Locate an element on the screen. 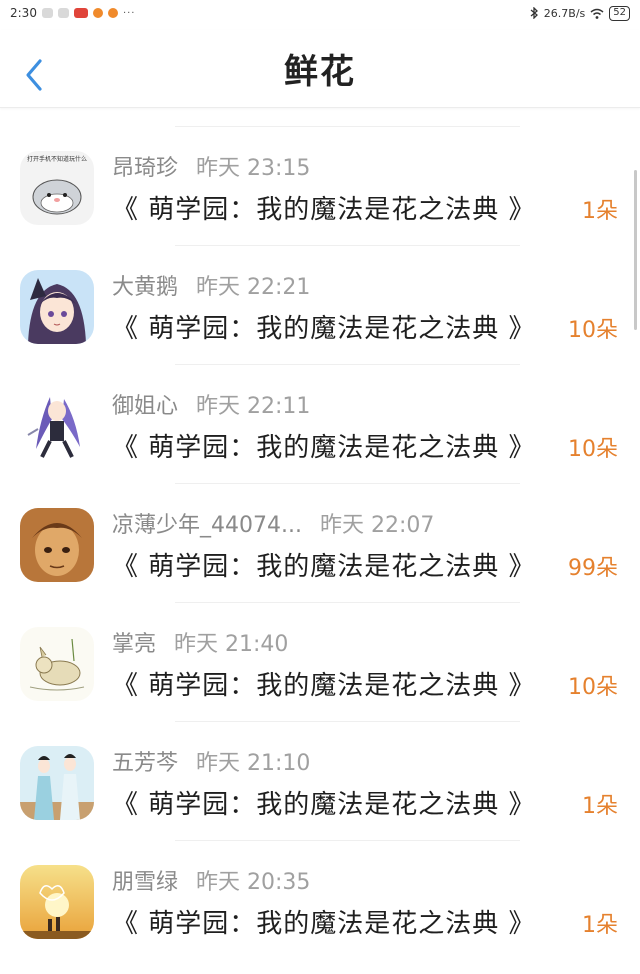 The width and height of the screenshot is (640, 974). nav-bar: 鲜花 is located at coordinates (320, 69).